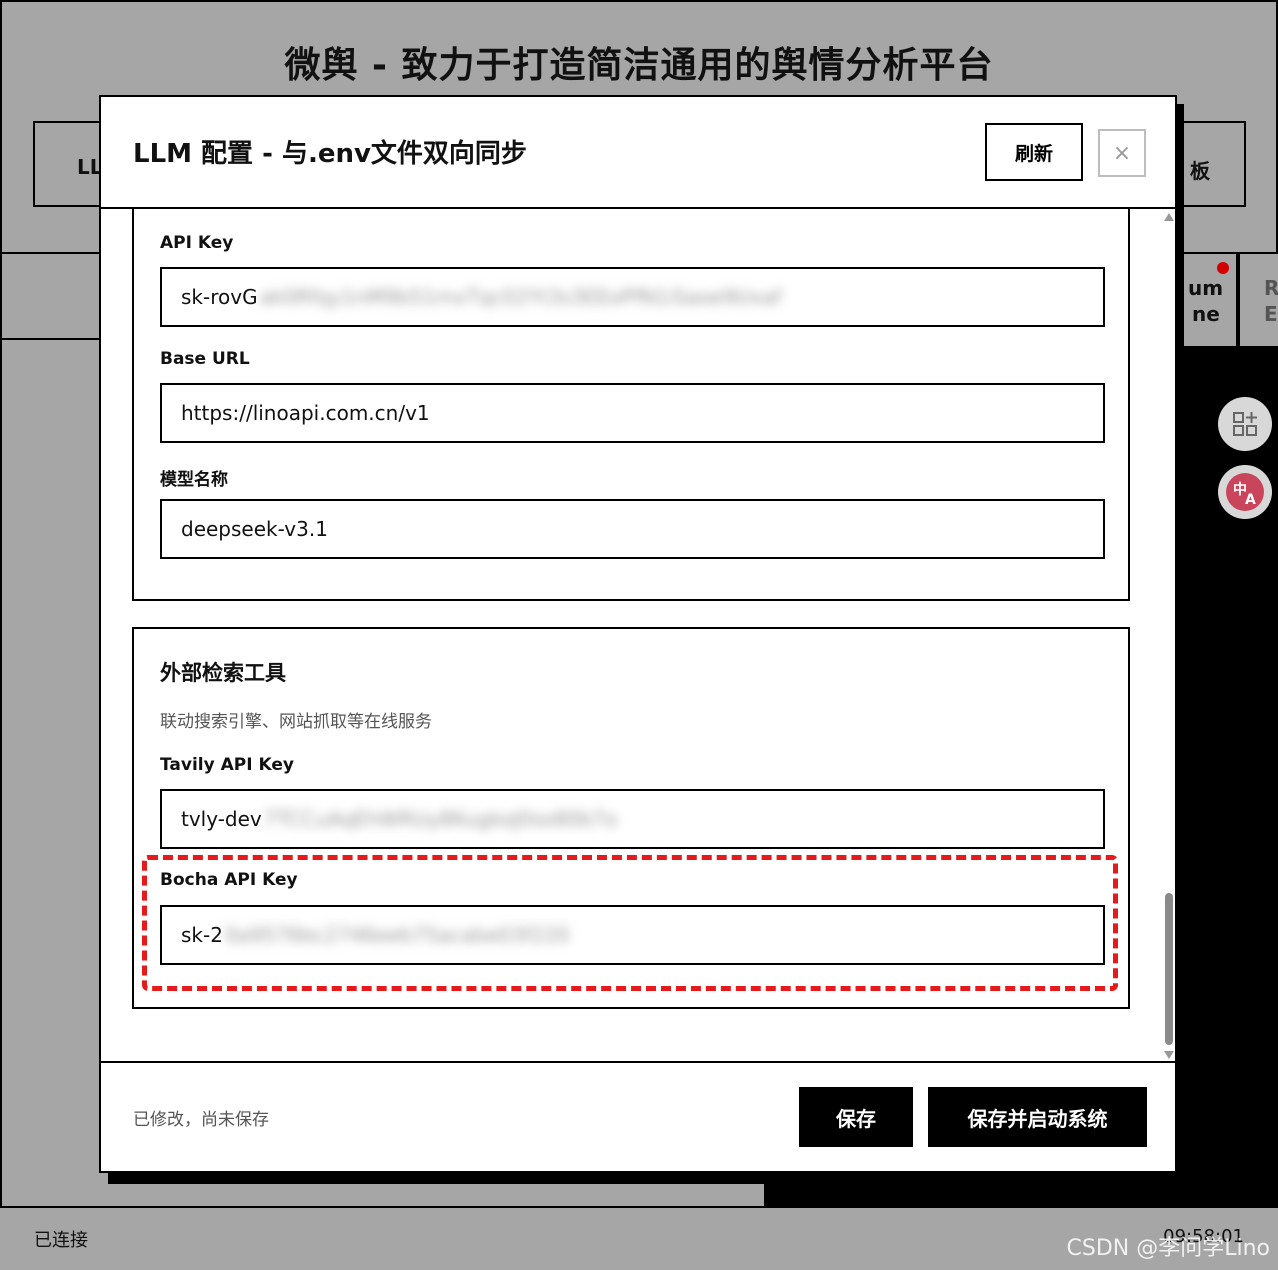 This screenshot has height=1270, width=1278. Describe the element at coordinates (254, 529) in the screenshot. I see `model-name-value: deepseek-v3.1` at that location.